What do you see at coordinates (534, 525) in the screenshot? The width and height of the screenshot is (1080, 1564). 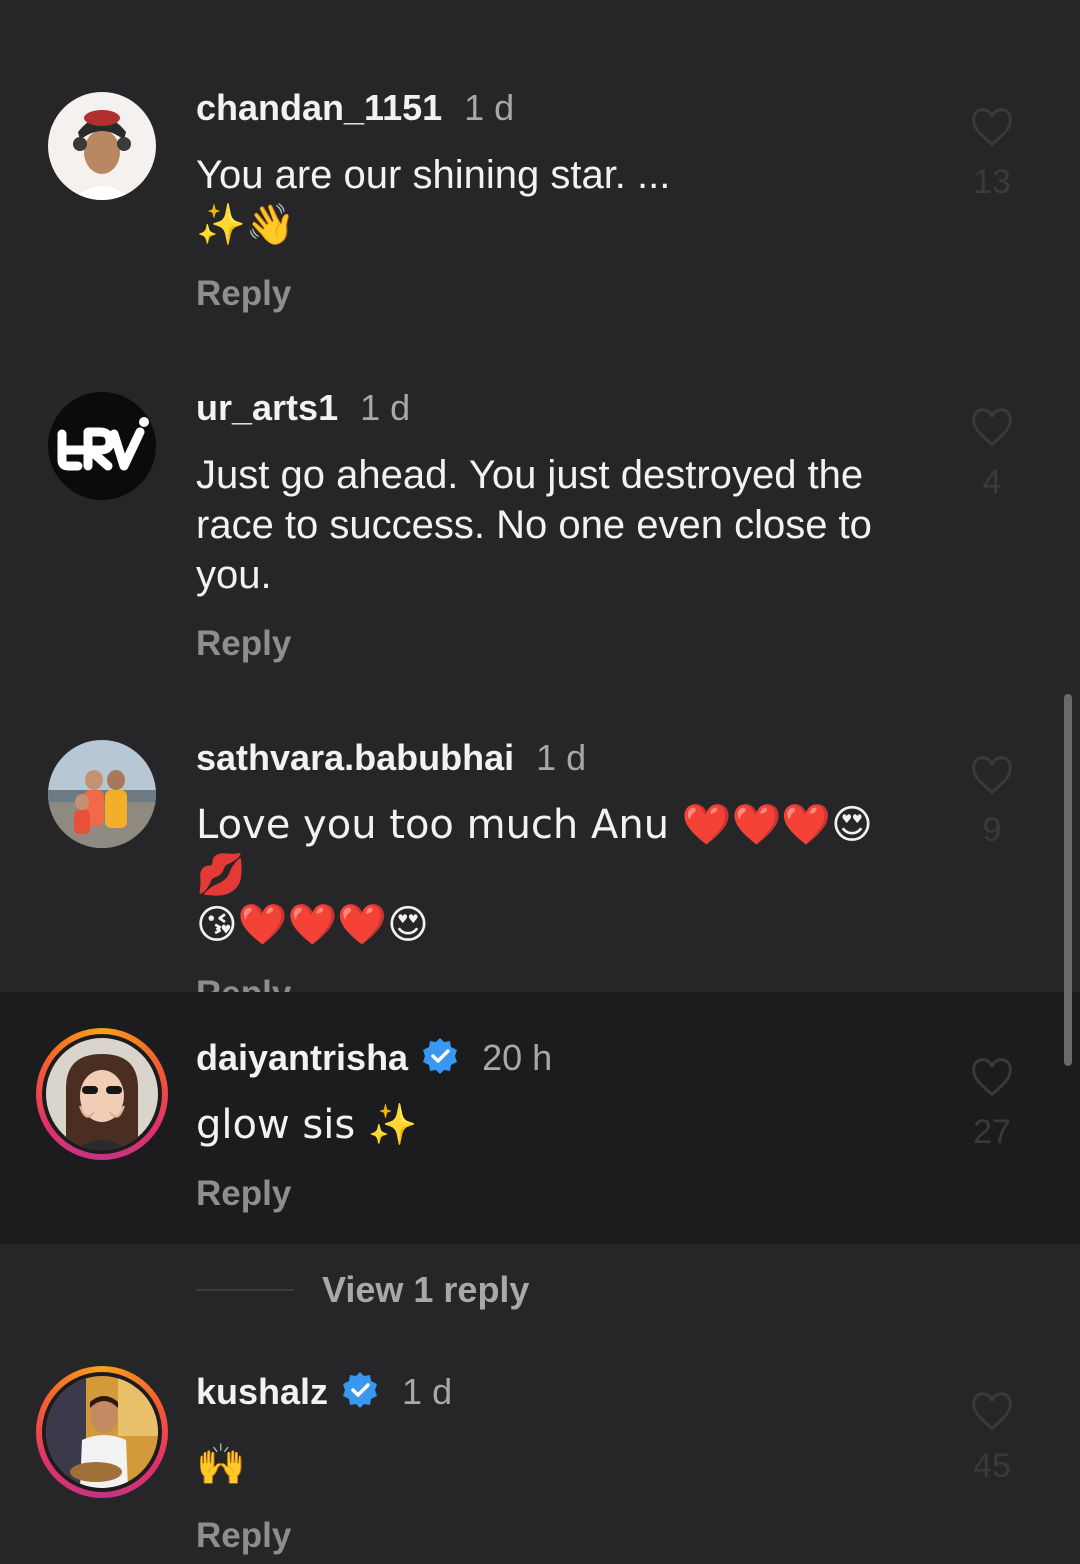 I see `comment-text-line: race to success. No one even close to` at bounding box center [534, 525].